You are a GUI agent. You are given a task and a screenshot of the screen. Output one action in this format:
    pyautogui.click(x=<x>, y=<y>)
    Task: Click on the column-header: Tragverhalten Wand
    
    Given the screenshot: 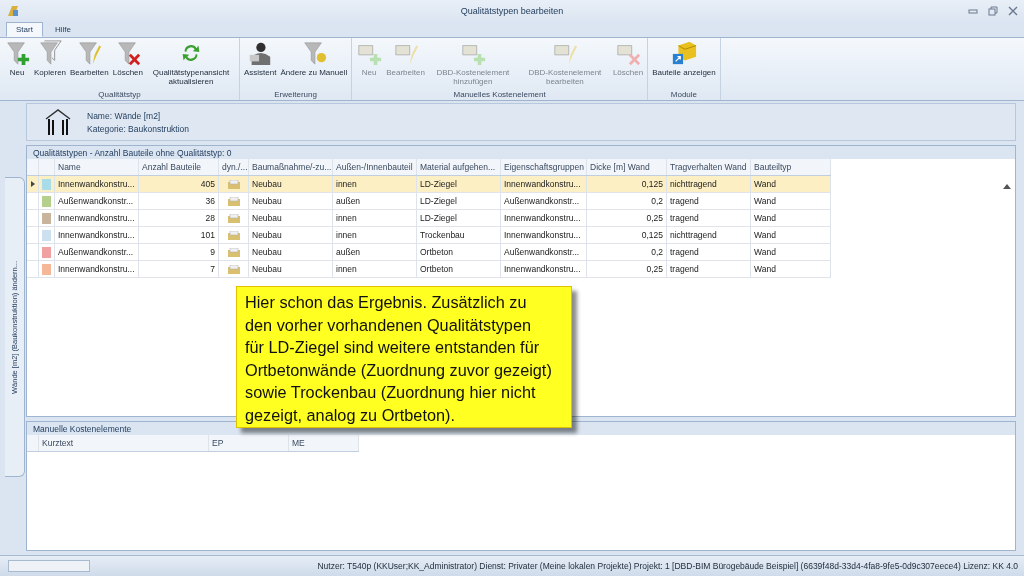 What is the action you would take?
    pyautogui.click(x=709, y=167)
    